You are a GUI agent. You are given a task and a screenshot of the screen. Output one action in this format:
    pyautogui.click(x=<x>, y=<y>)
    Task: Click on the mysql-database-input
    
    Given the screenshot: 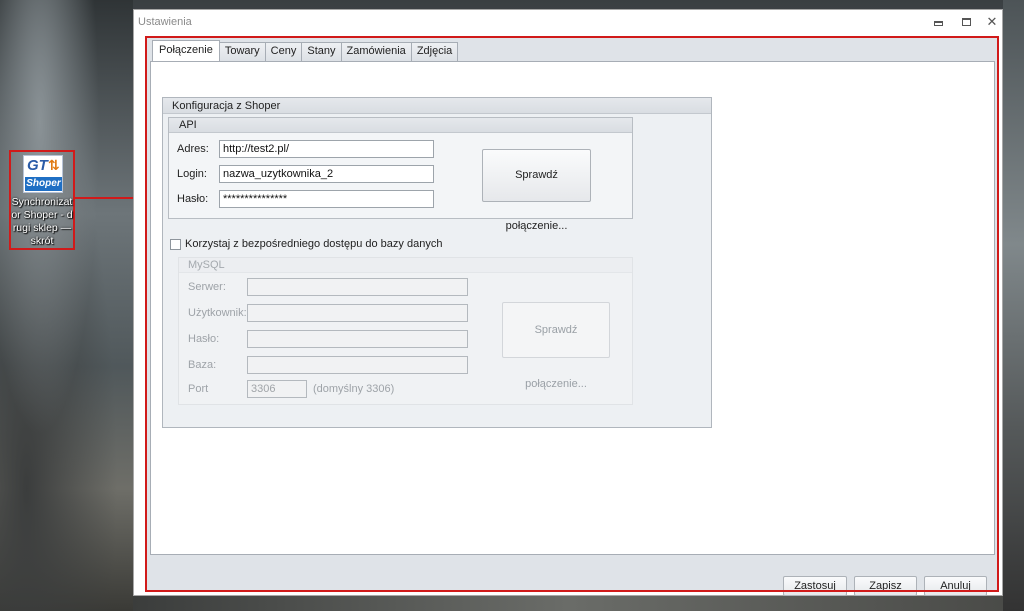 What is the action you would take?
    pyautogui.click(x=357, y=365)
    